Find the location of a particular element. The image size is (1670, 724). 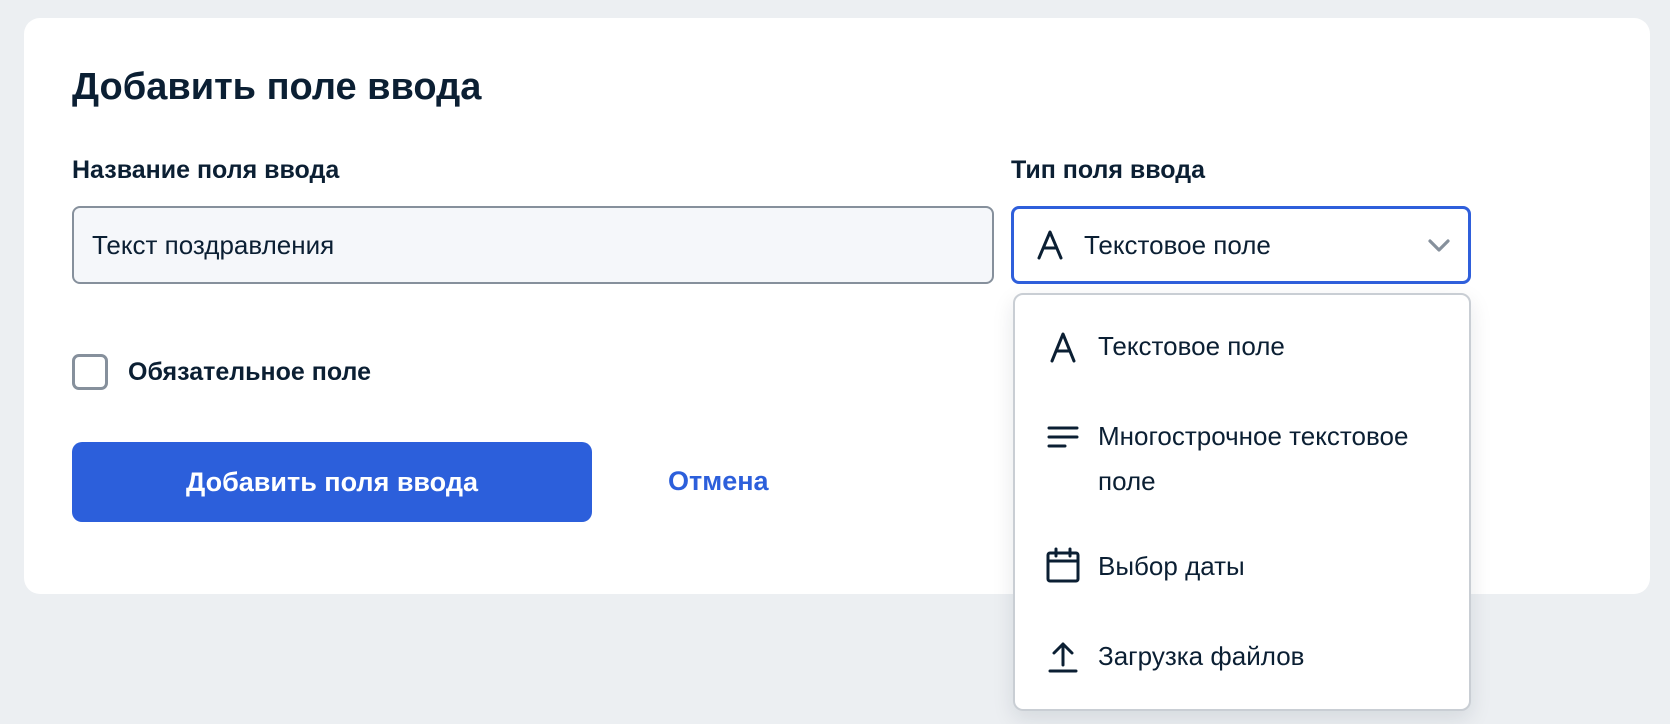

dropdown-option-upload: Загрузка файлов is located at coordinates (1242, 657).